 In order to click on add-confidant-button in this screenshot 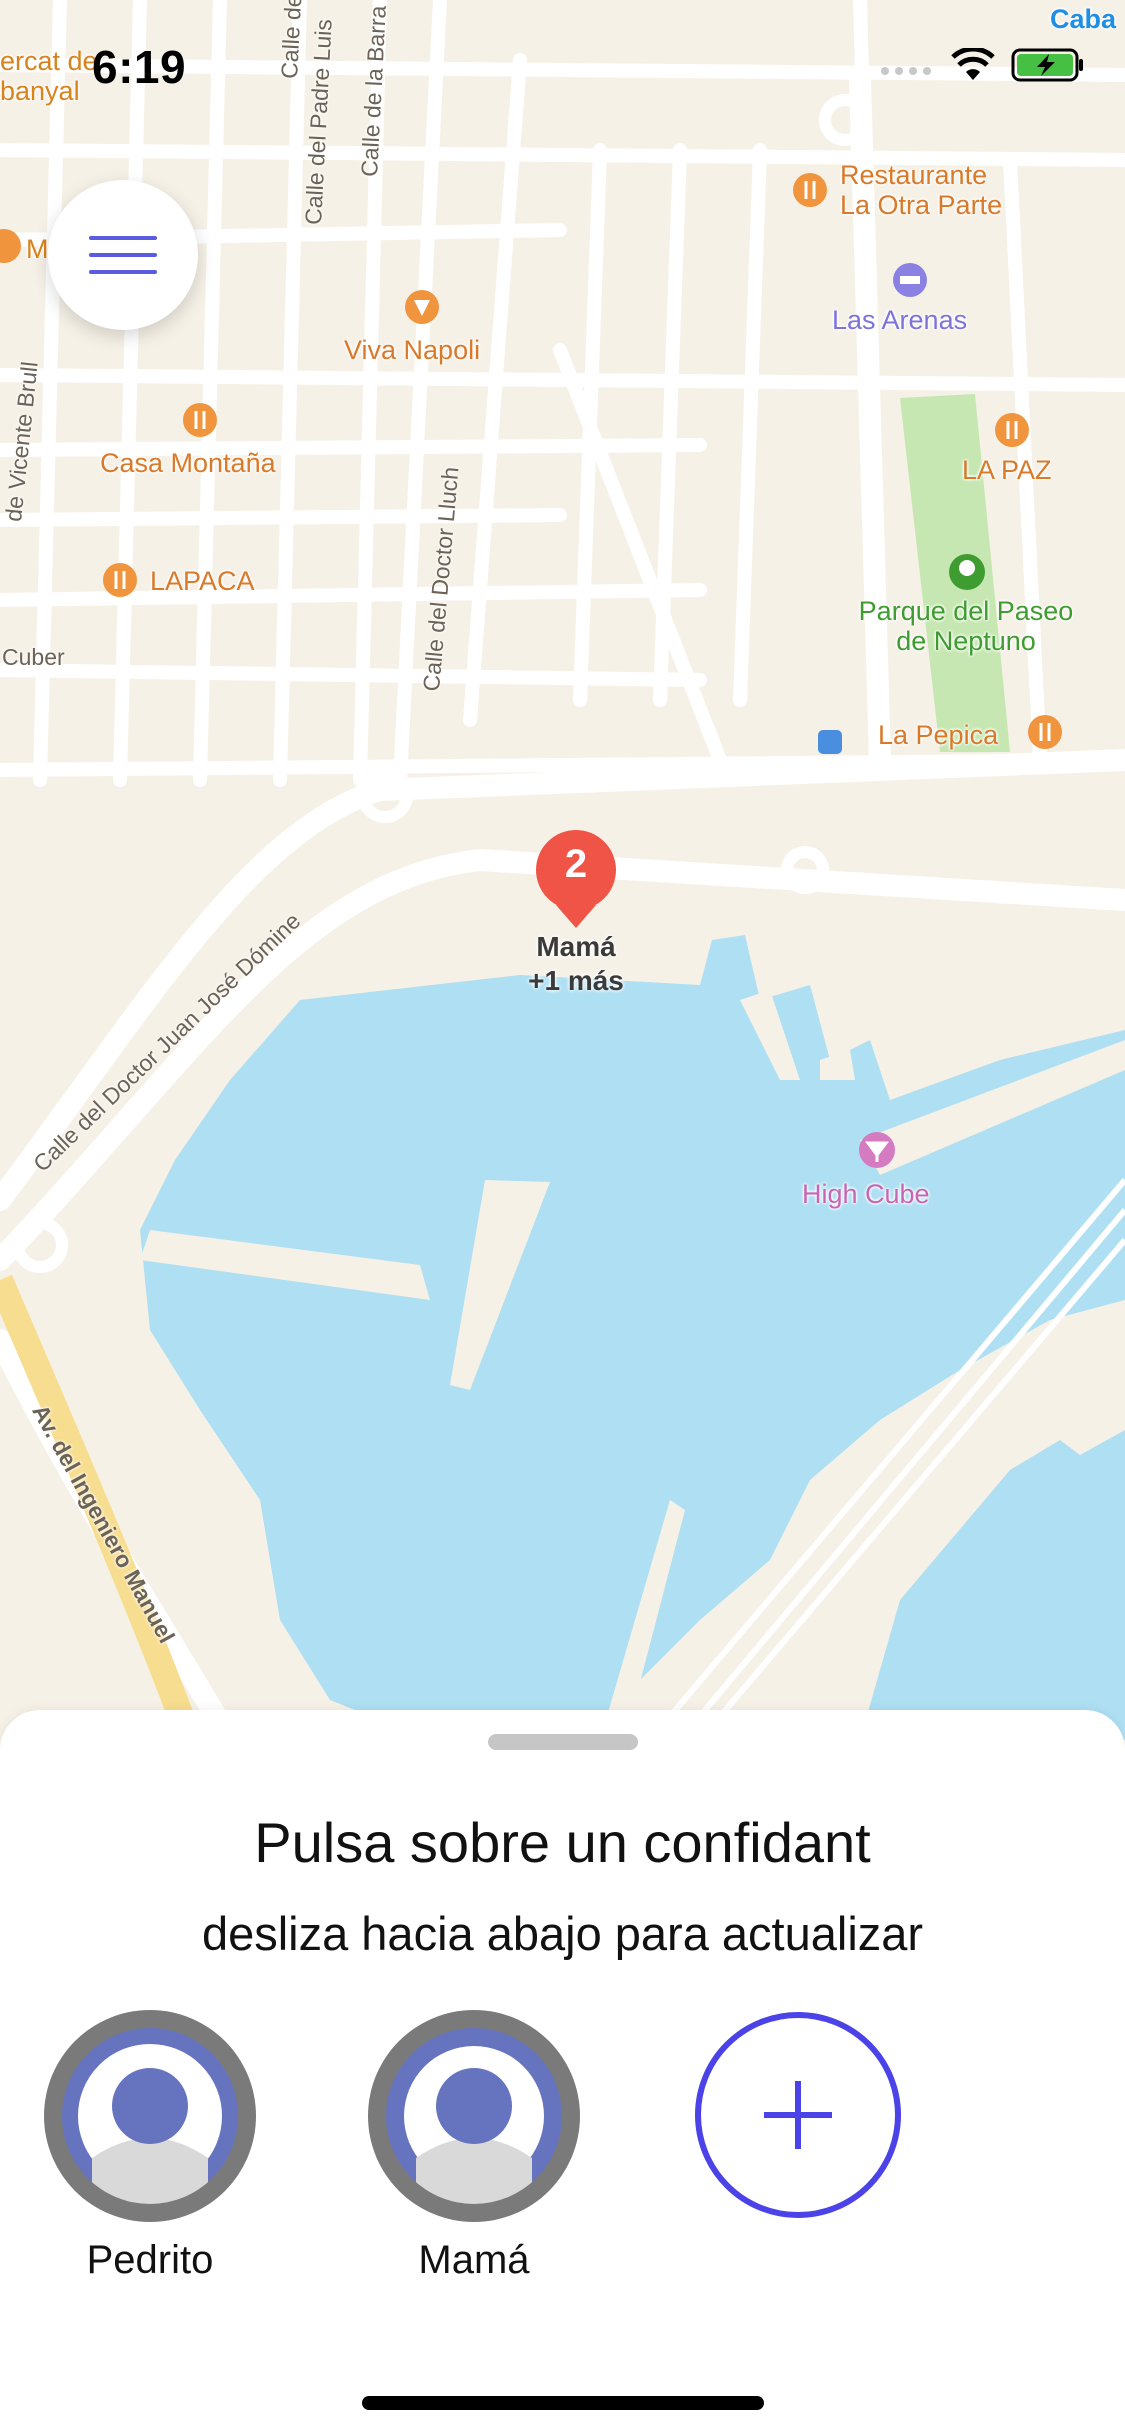, I will do `click(798, 2115)`.